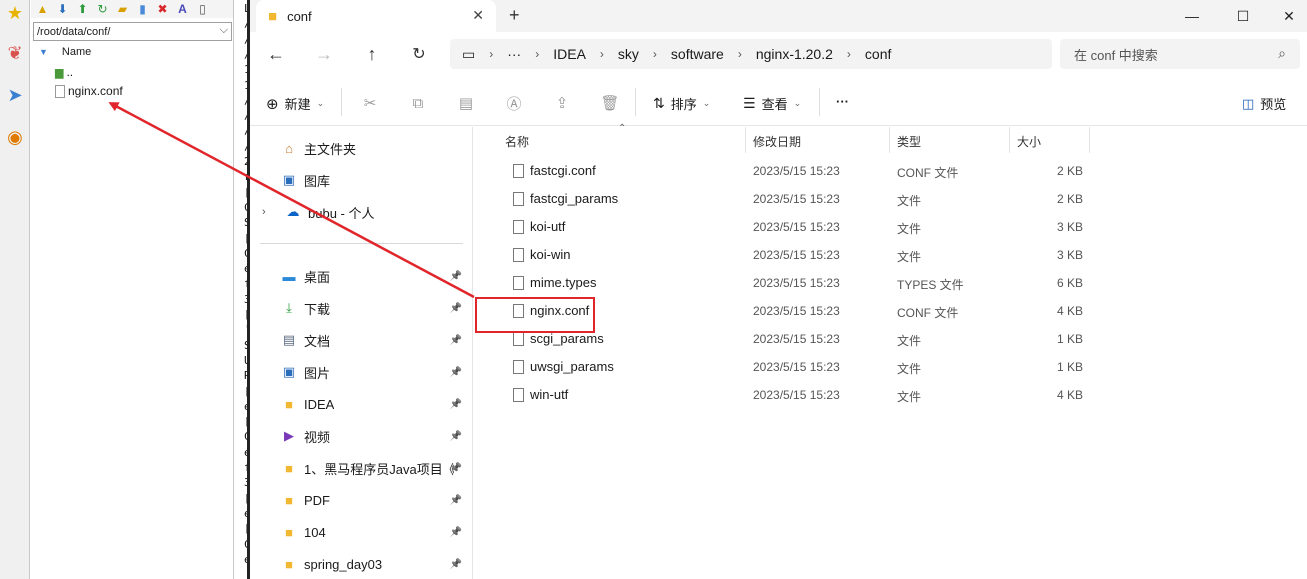 The image size is (1307, 579). What do you see at coordinates (376, 16) in the screenshot?
I see `tab-conf: ■ conf ✕` at bounding box center [376, 16].